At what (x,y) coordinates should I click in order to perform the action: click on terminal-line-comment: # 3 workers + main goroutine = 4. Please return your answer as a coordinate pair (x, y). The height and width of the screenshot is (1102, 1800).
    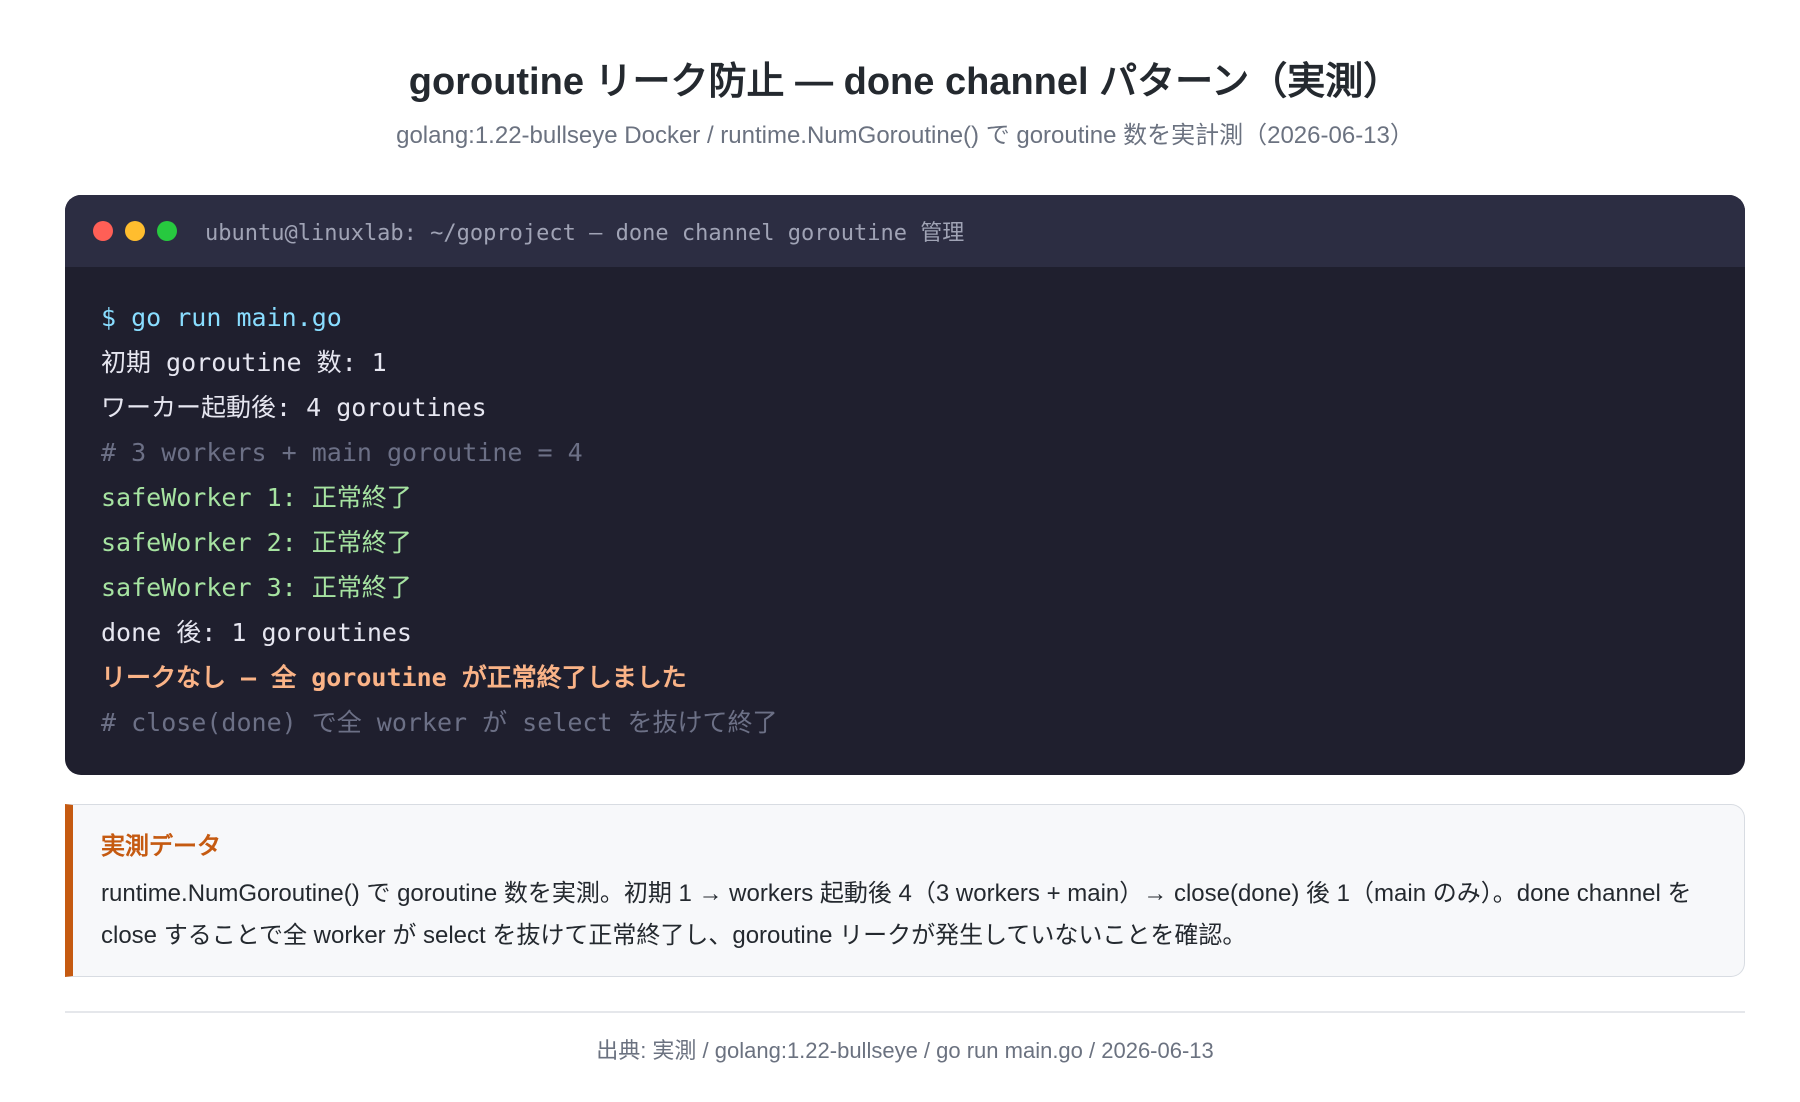
    Looking at the image, I should click on (342, 452).